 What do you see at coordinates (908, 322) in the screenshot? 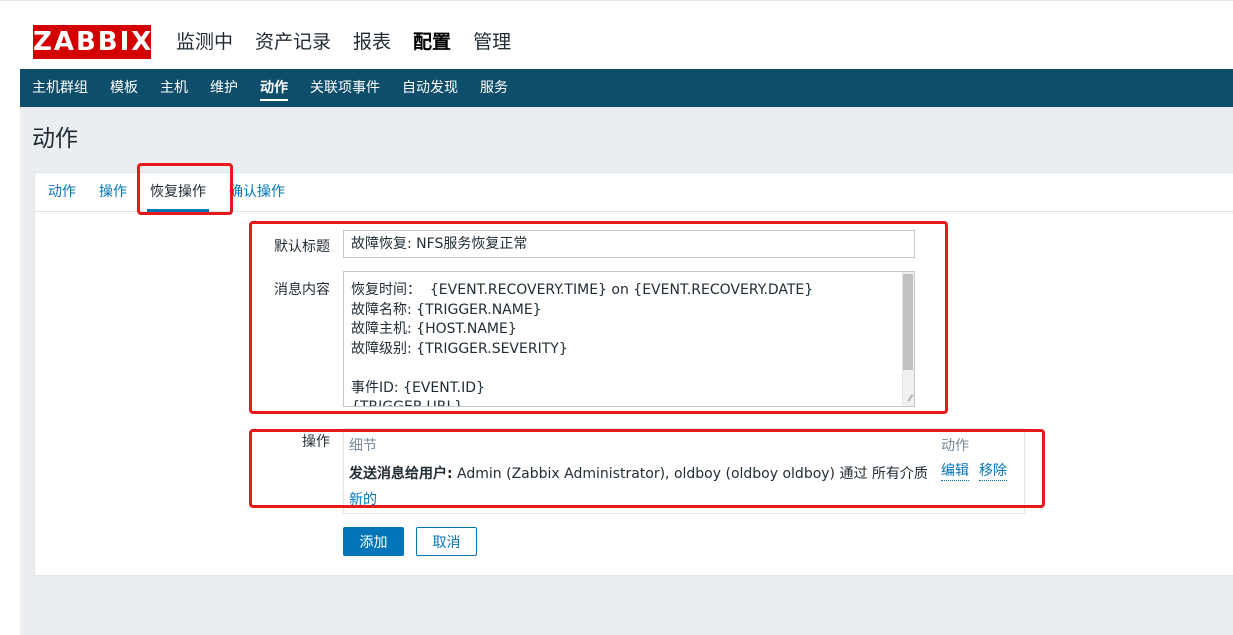
I see `scrollbar-thumb` at bounding box center [908, 322].